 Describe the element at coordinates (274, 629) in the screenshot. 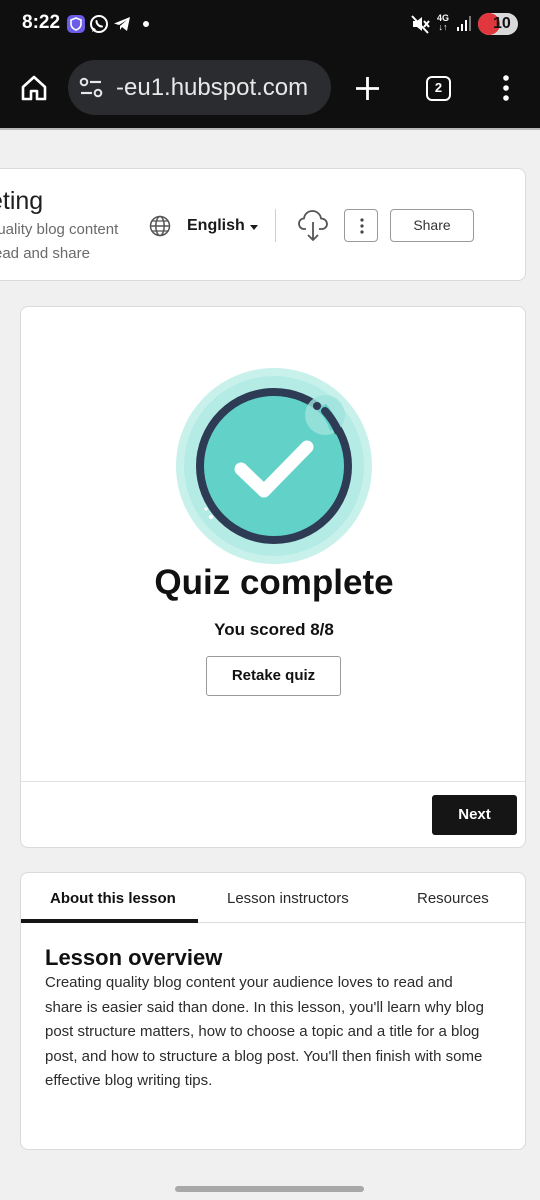

I see `quiz-score: You scored 8/8` at that location.